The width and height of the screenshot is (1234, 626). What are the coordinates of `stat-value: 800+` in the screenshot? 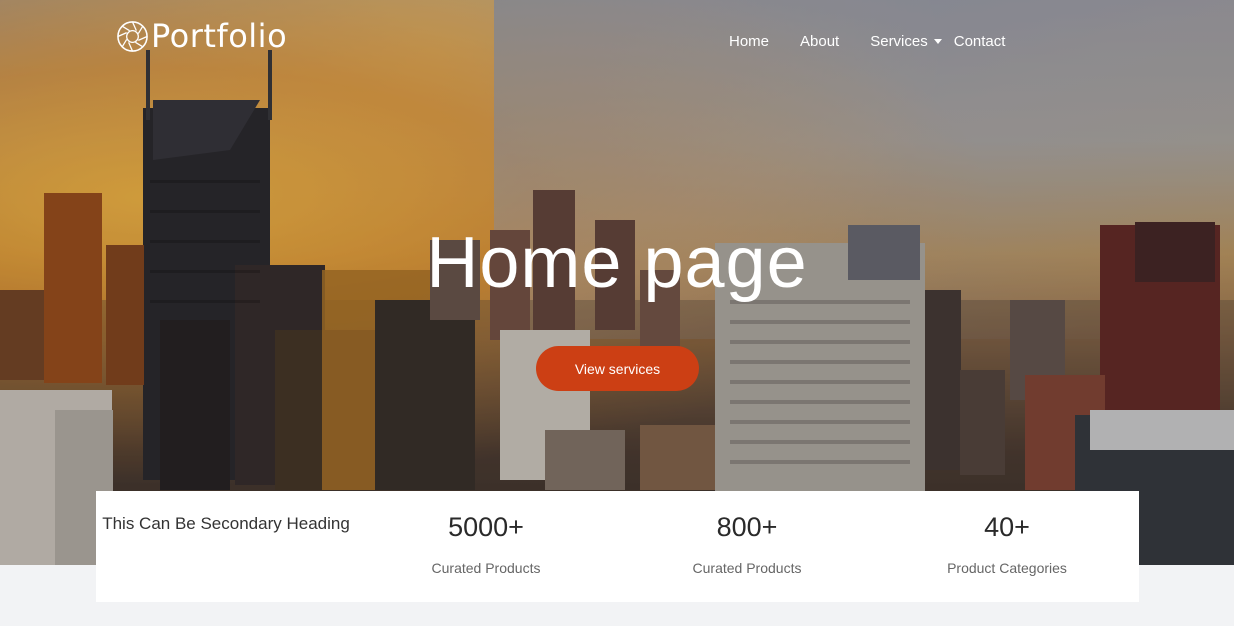 It's located at (747, 527).